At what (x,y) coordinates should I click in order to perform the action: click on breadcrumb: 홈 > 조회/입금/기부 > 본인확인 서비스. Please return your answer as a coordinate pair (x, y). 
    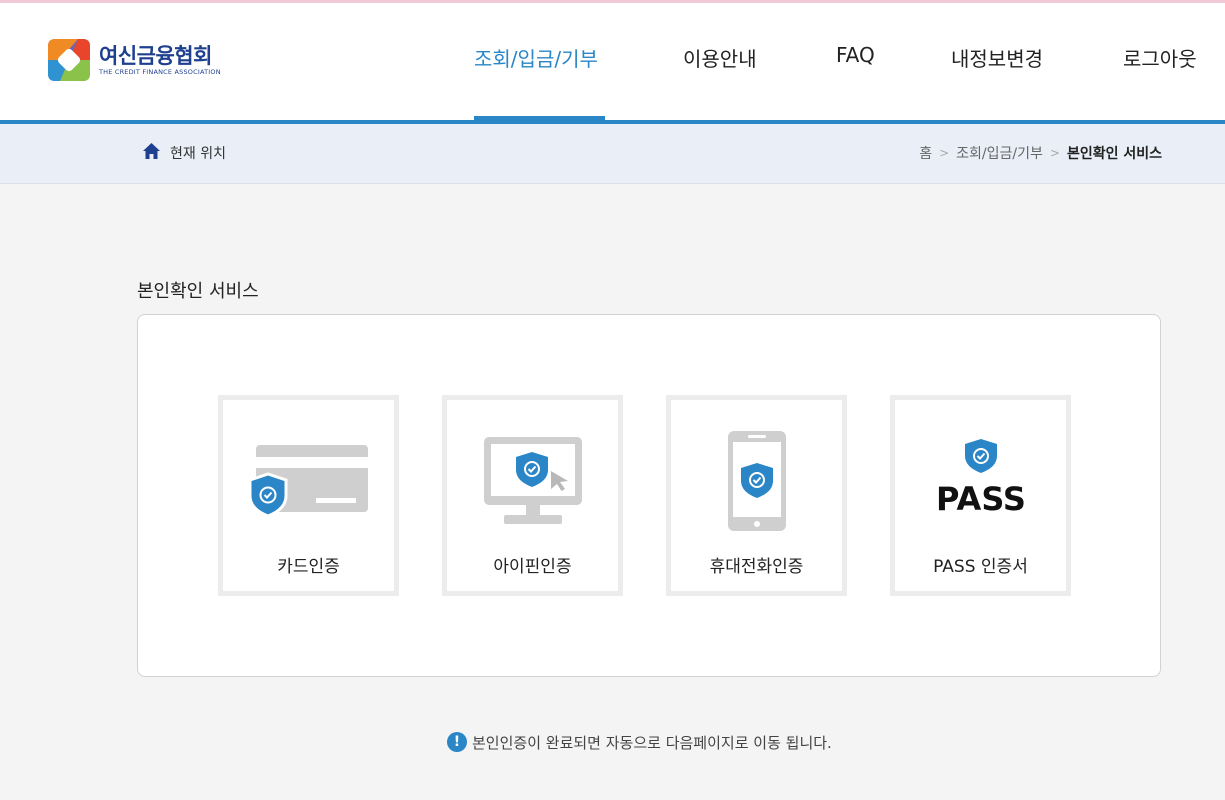
    Looking at the image, I should click on (1040, 153).